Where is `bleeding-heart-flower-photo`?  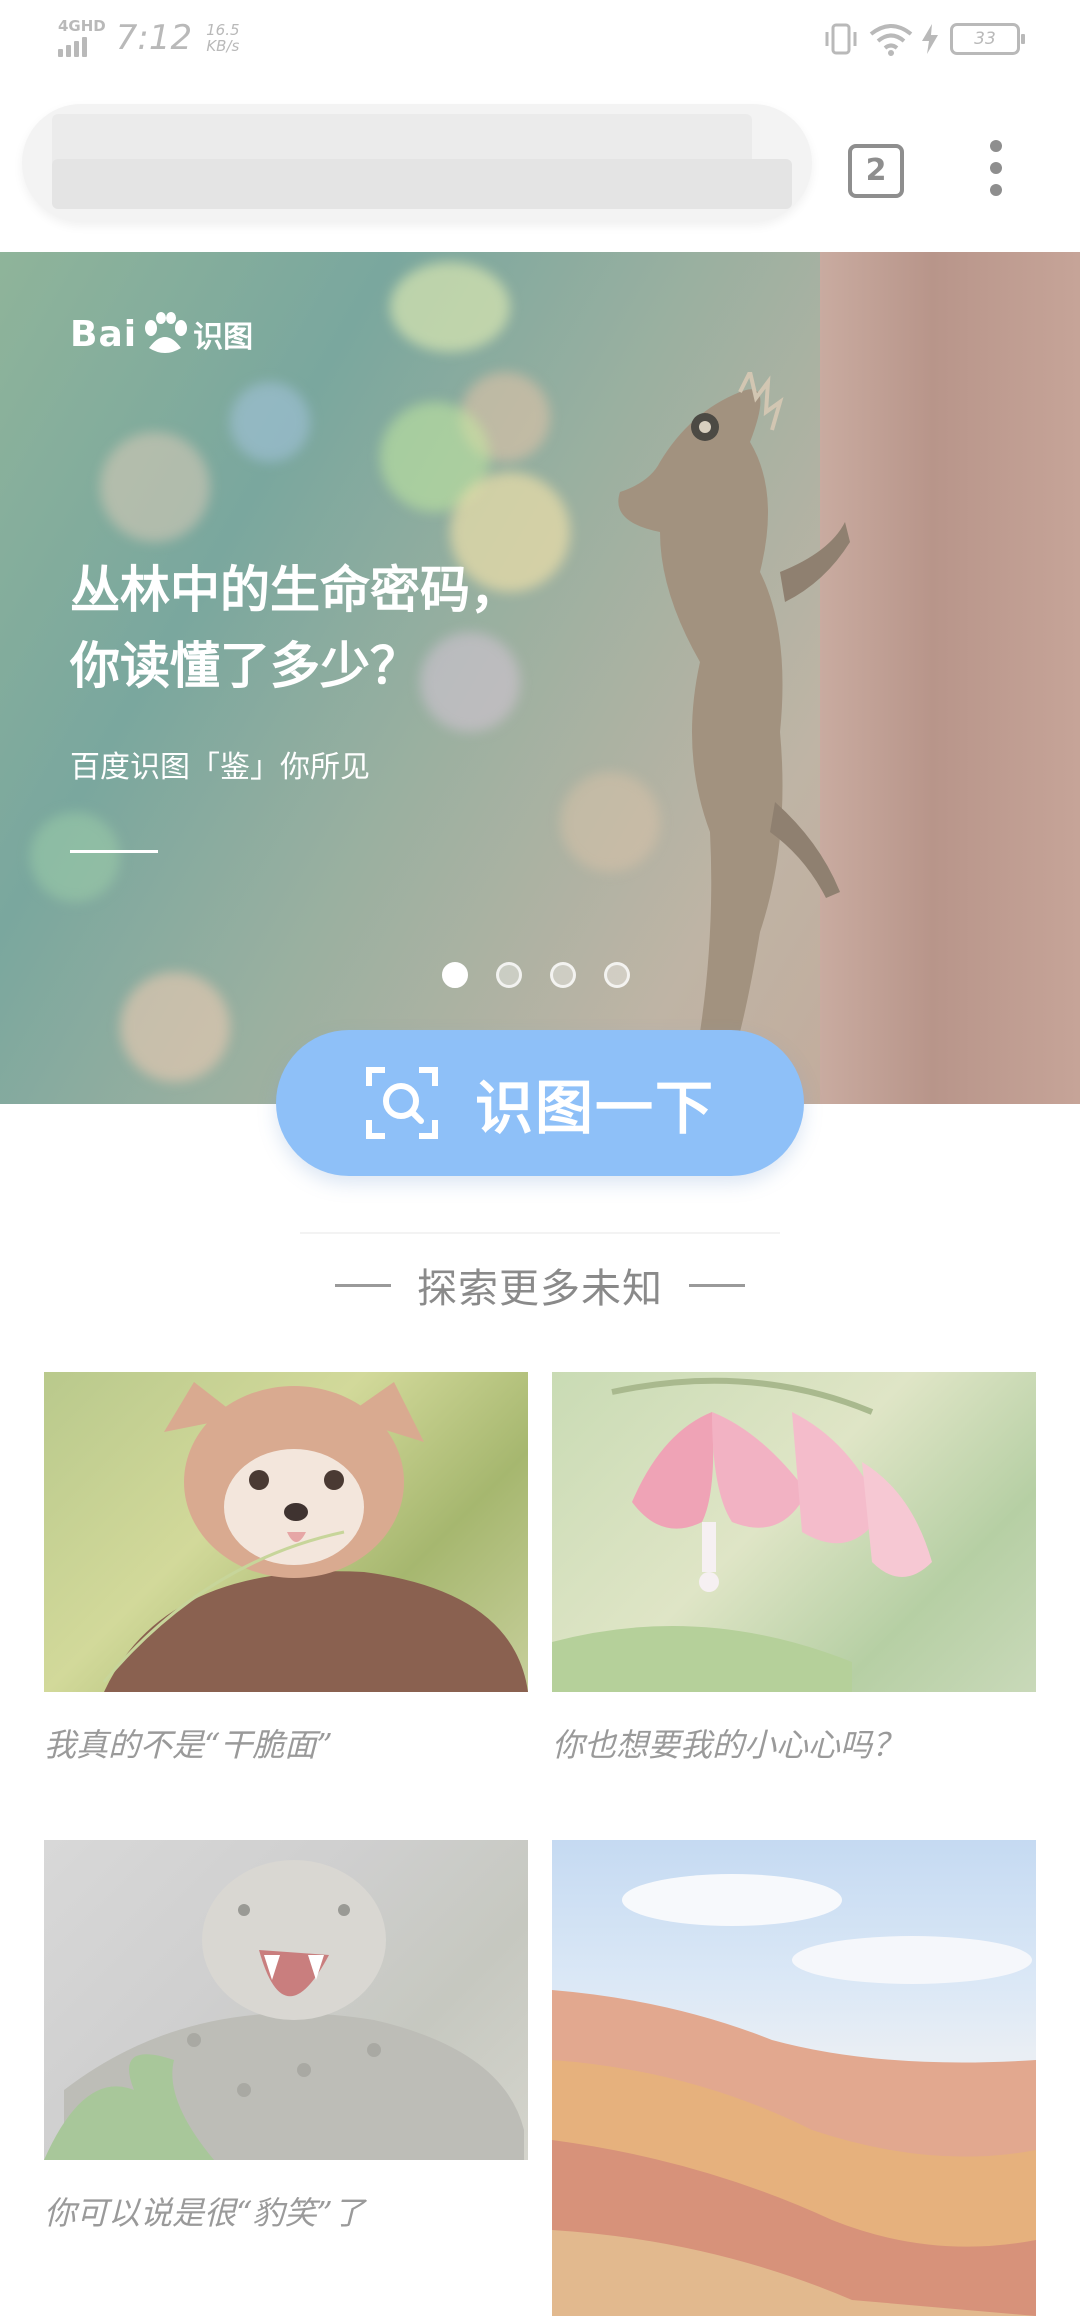
bleeding-heart-flower-photo is located at coordinates (794, 1532).